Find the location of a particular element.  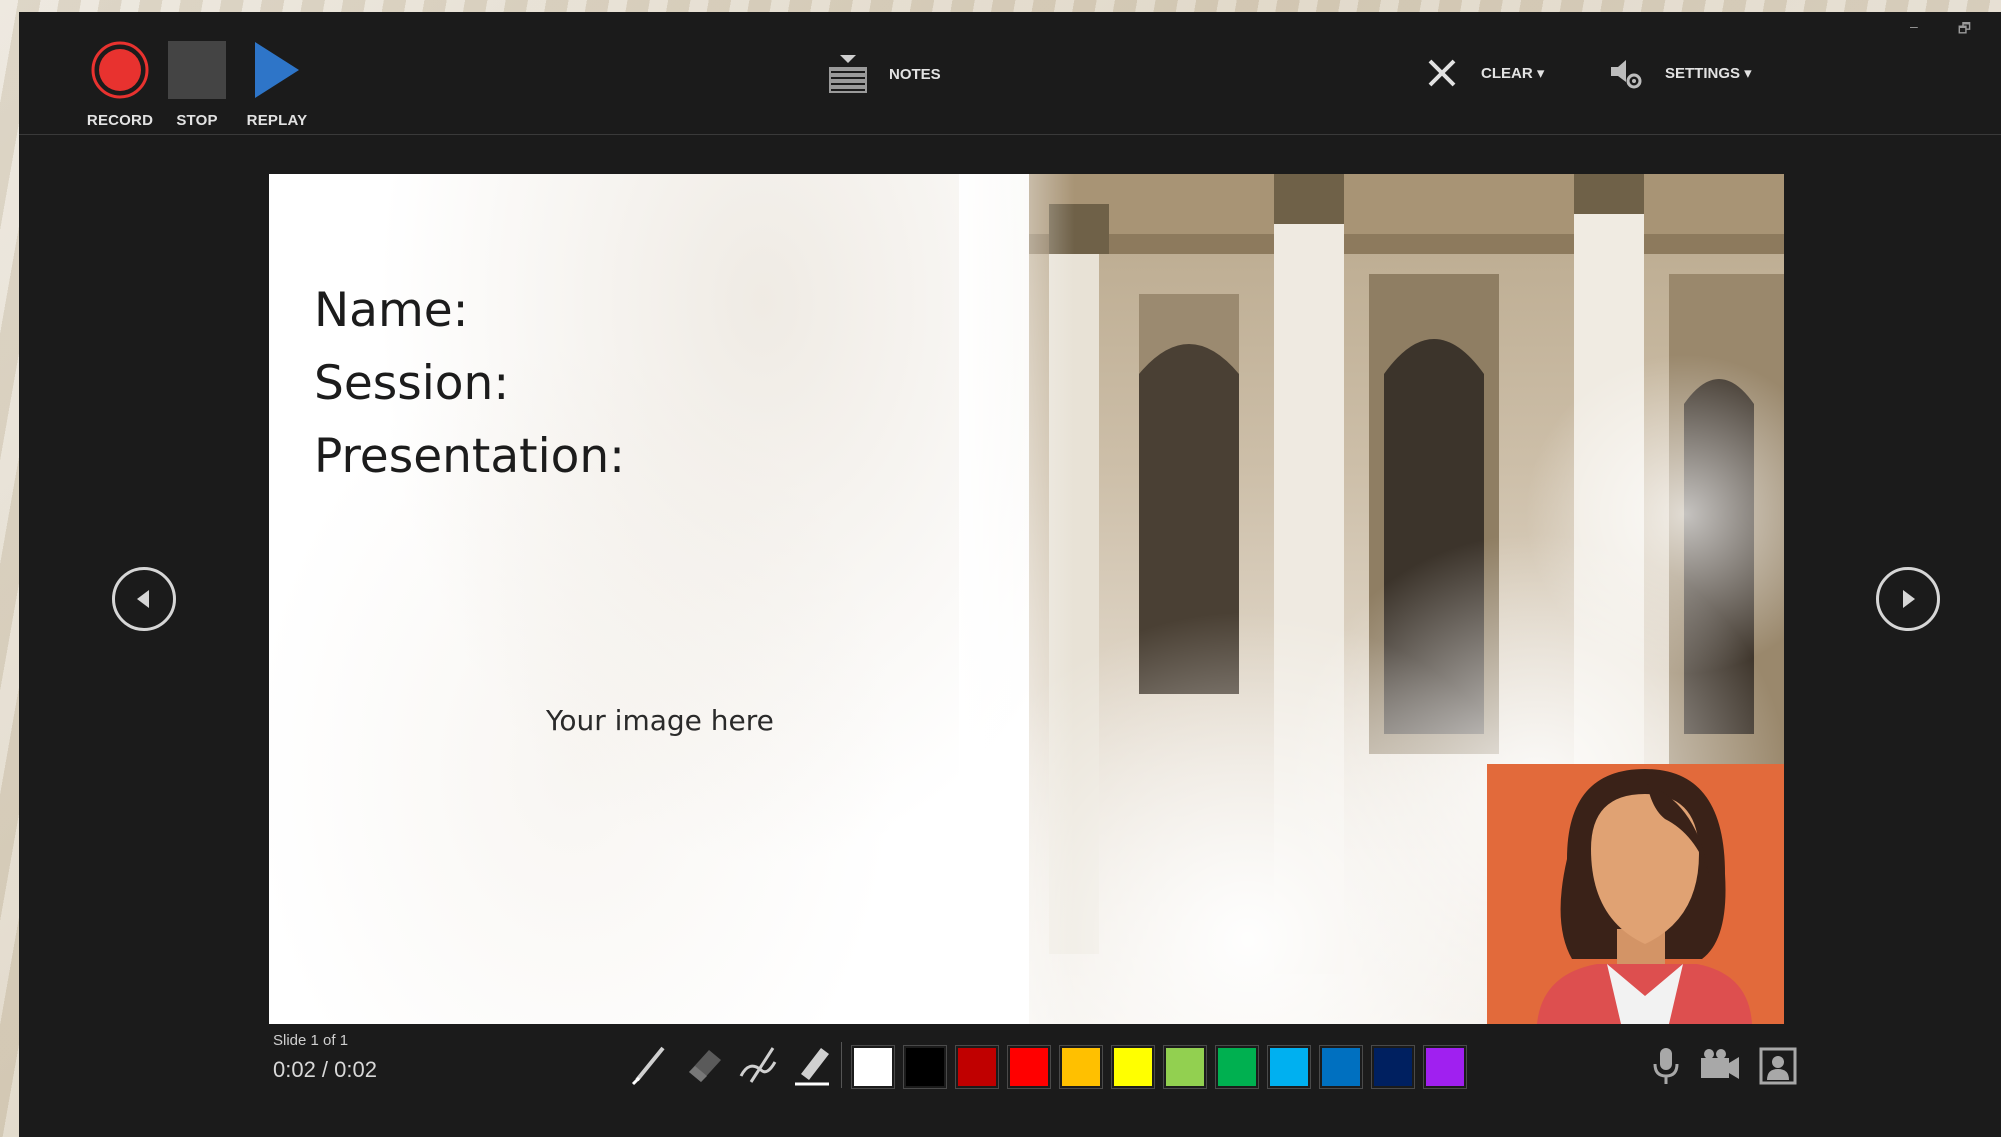

clear-button: CLEAR ▾ is located at coordinates (1485, 73).